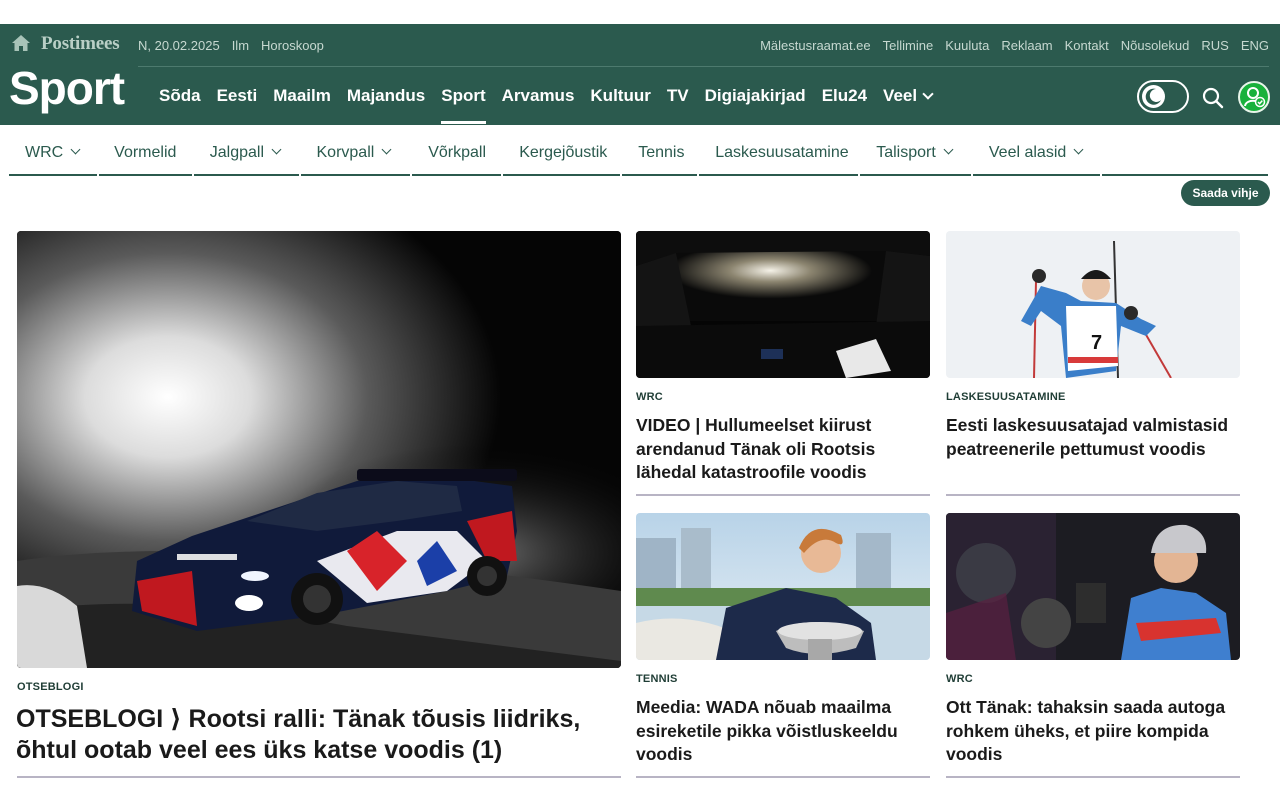 The height and width of the screenshot is (800, 1280). I want to click on nav-elu24: Elu24, so click(844, 96).